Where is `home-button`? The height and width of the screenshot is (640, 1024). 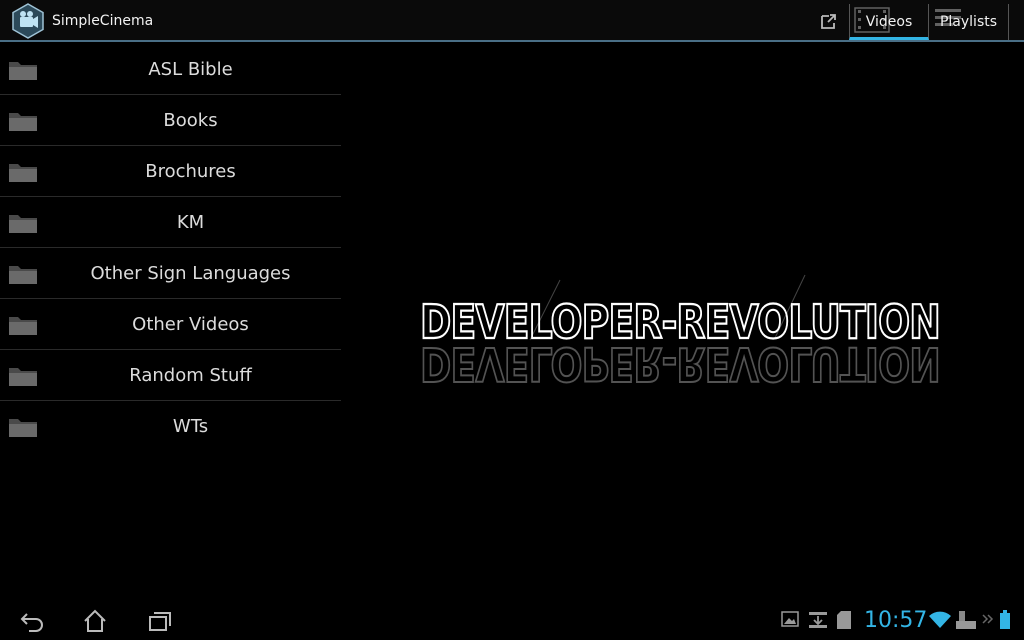
home-button is located at coordinates (95, 621).